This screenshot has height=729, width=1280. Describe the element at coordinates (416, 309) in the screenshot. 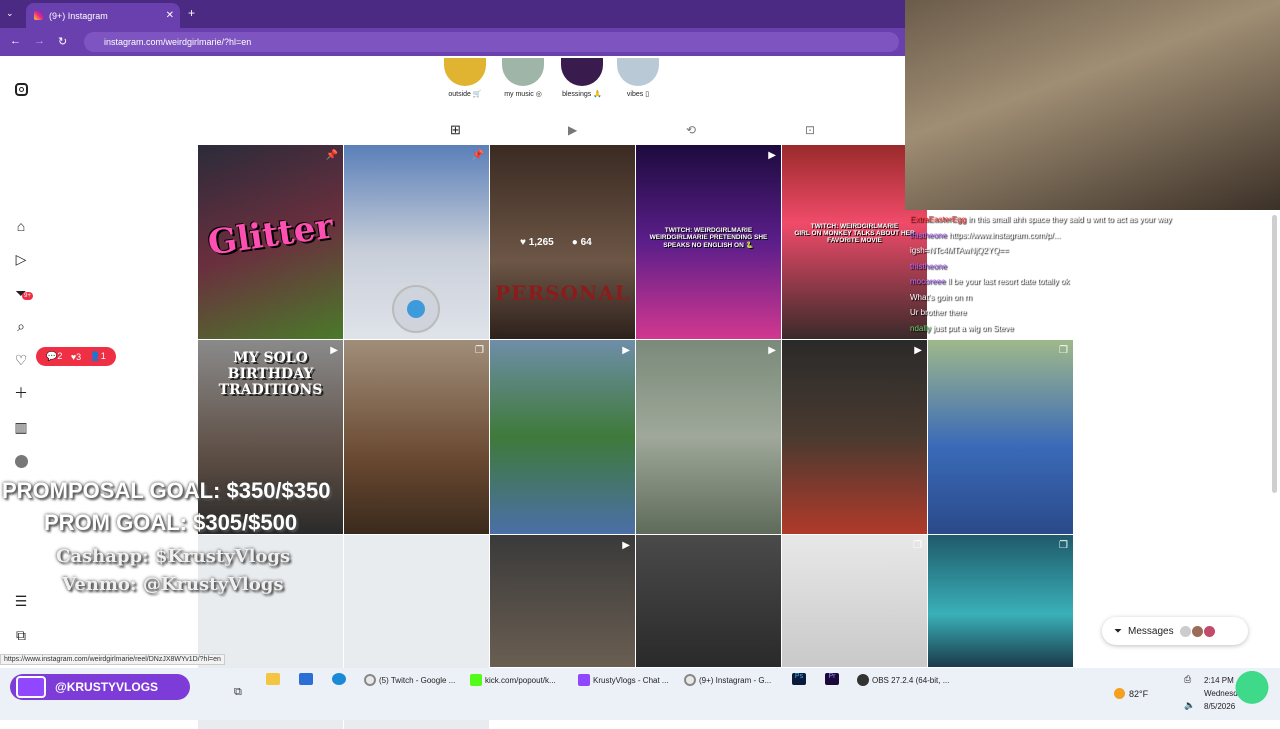

I see `ipod-wheel-icon` at that location.